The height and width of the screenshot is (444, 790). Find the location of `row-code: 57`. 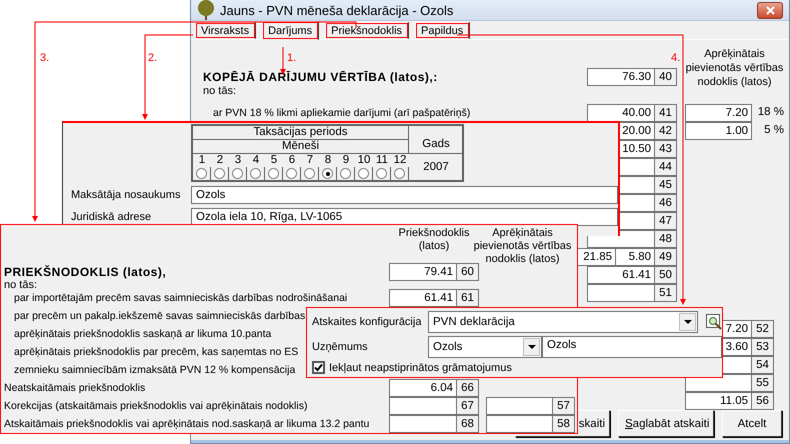

row-code: 57 is located at coordinates (563, 406).